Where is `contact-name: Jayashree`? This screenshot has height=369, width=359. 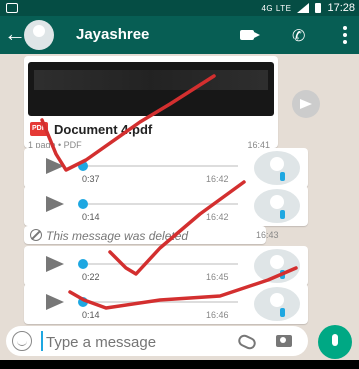 contact-name: Jayashree is located at coordinates (112, 34).